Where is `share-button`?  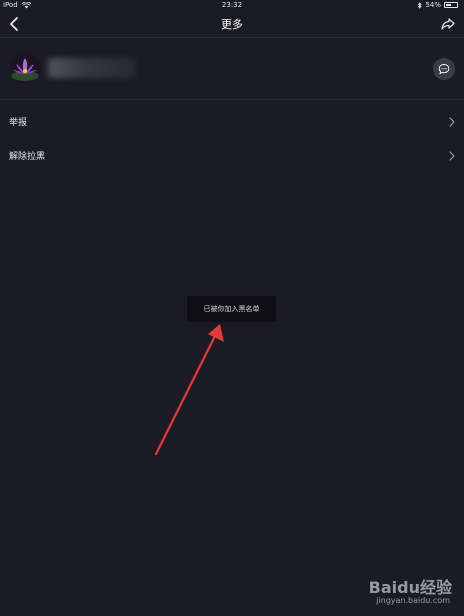 share-button is located at coordinates (448, 24).